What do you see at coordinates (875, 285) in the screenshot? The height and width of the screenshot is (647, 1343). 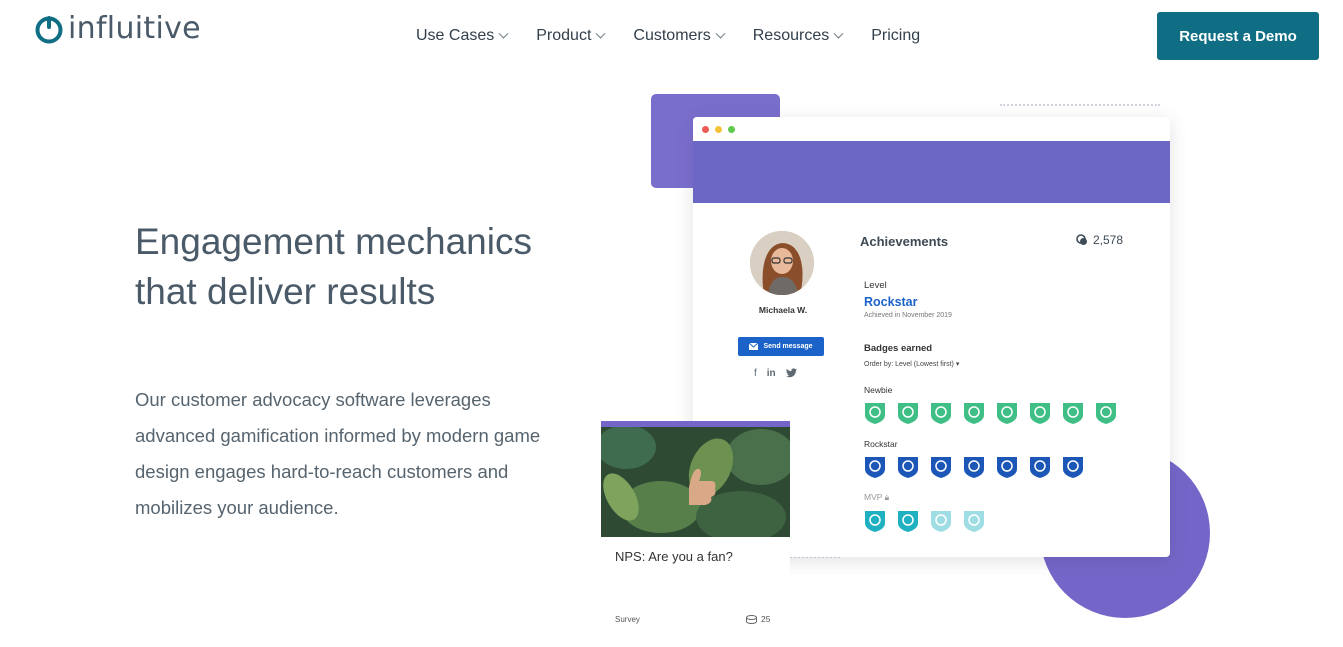 I see `level-label: Level` at bounding box center [875, 285].